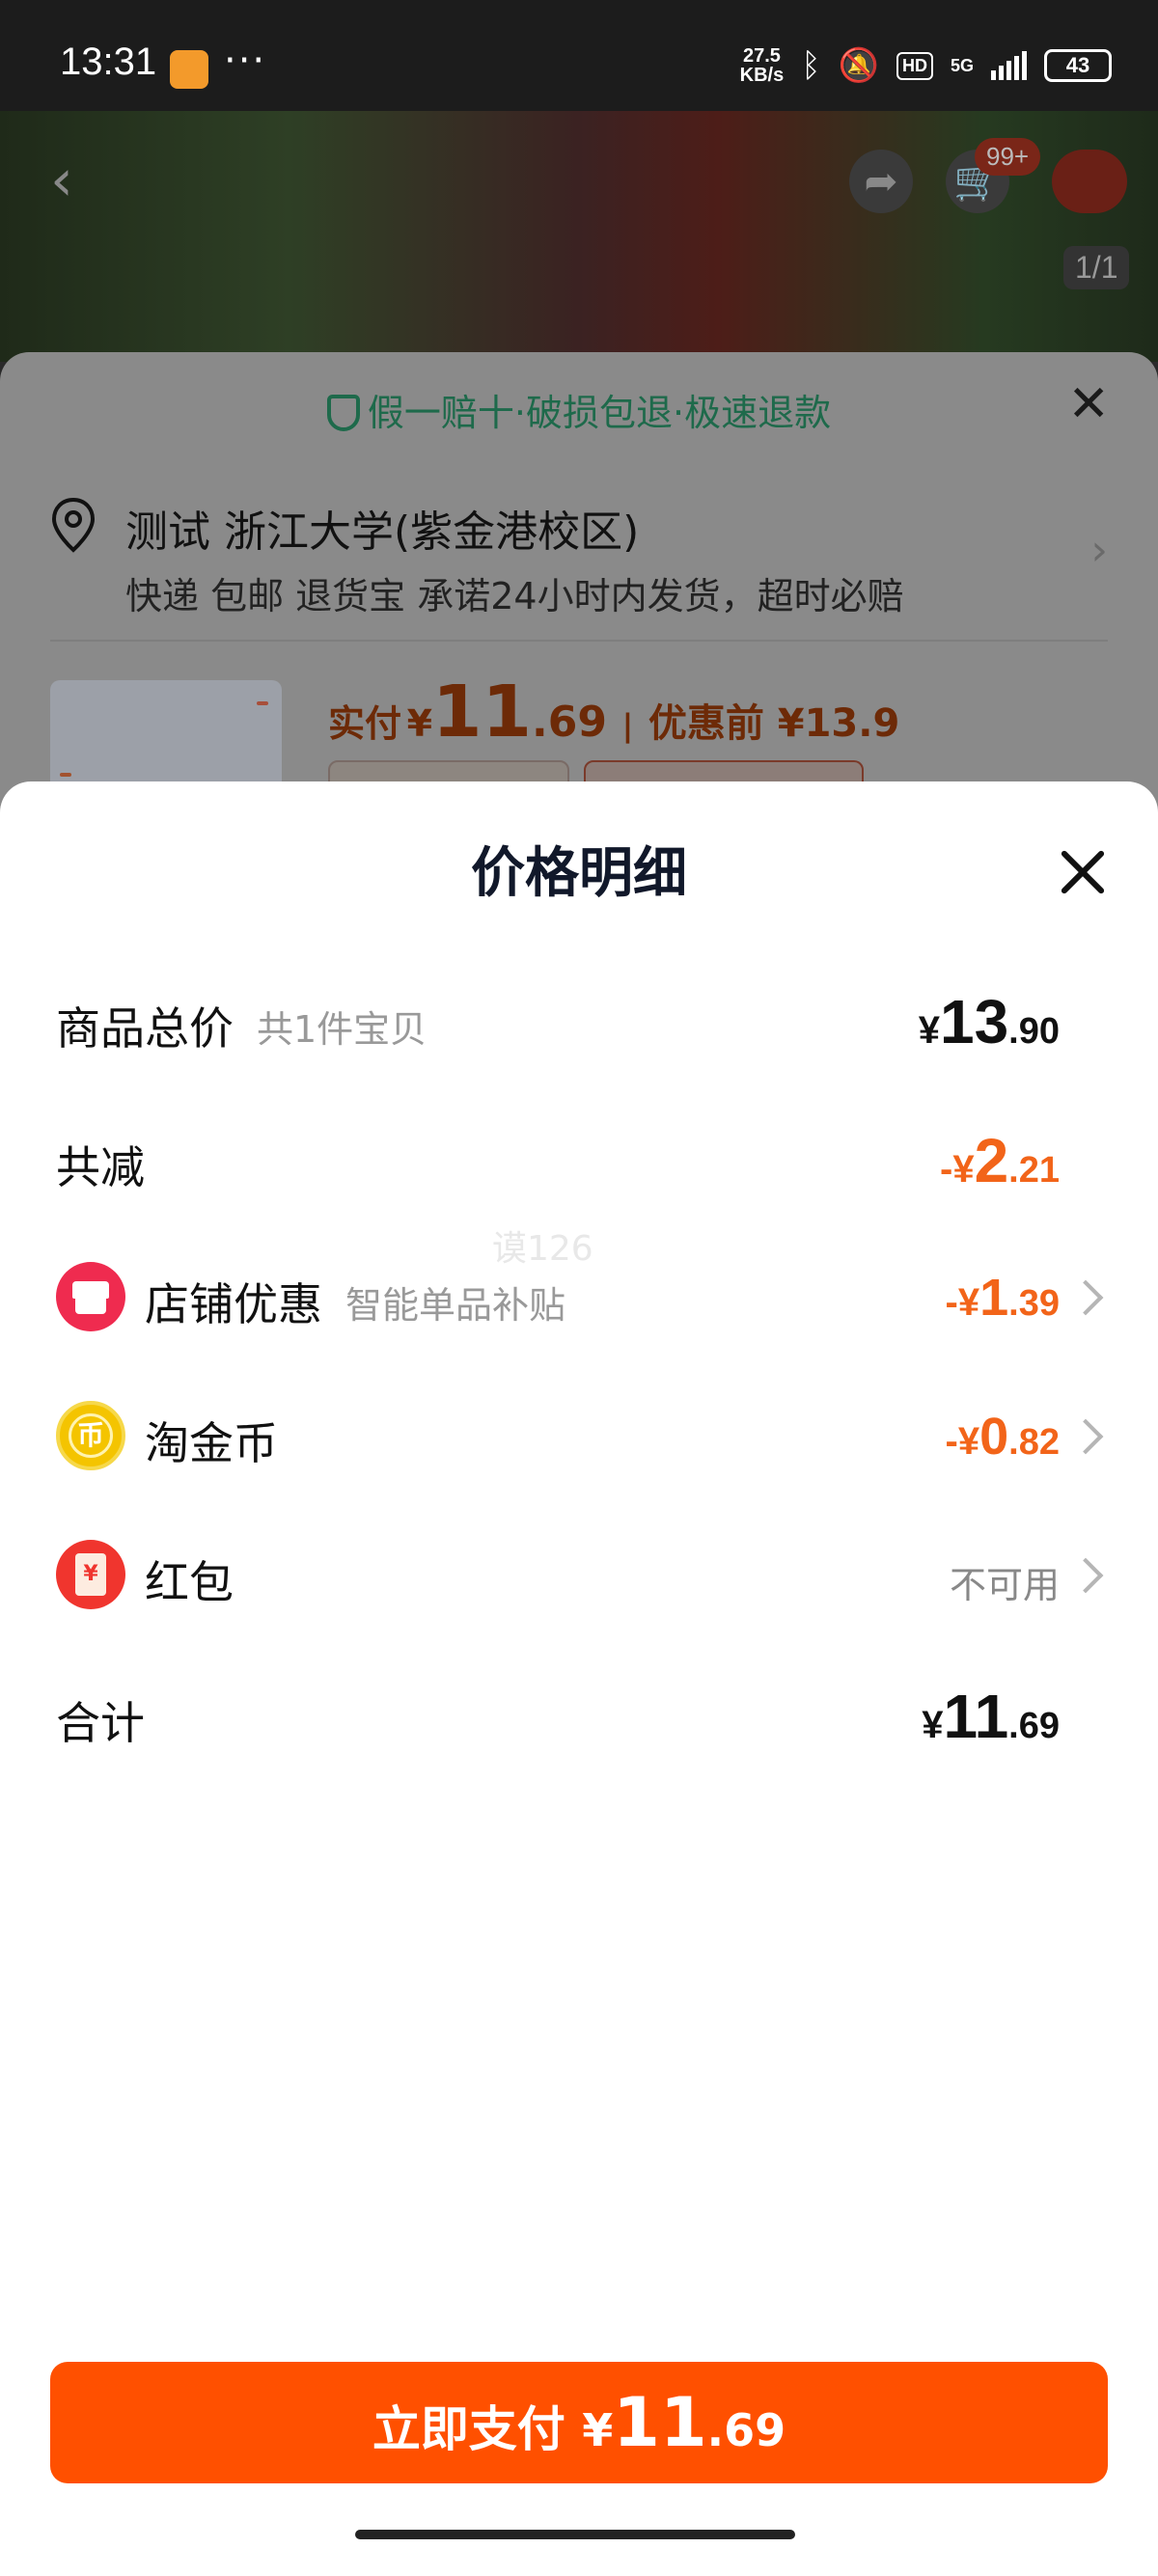 This screenshot has width=1158, height=2576. Describe the element at coordinates (1089, 182) in the screenshot. I see `more-icon` at that location.